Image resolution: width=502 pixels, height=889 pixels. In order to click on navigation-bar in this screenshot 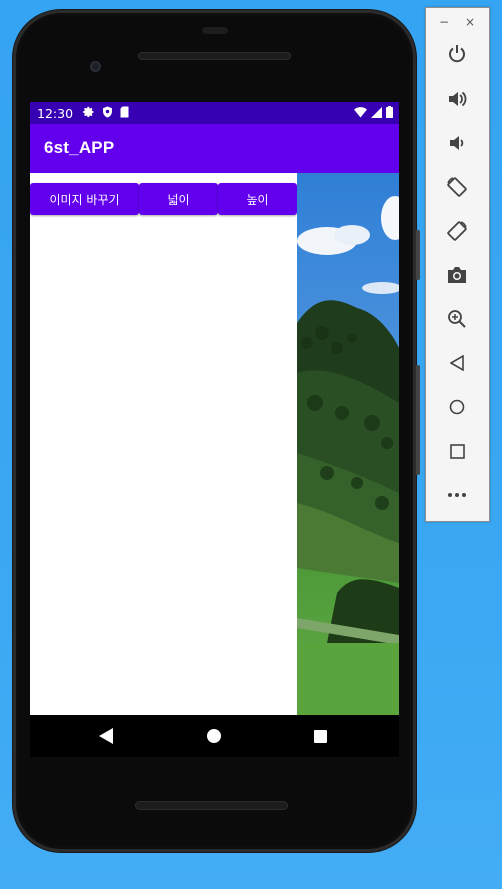, I will do `click(214, 736)`.